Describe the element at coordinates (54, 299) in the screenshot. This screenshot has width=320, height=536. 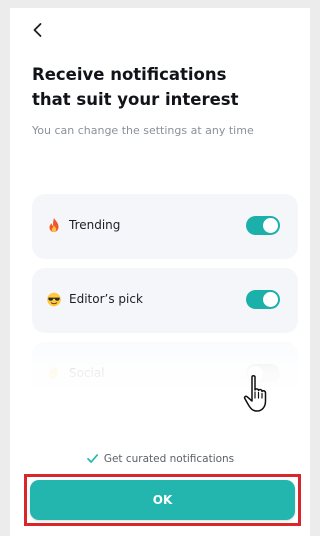
I see `sunglasses-face-emoji-icon` at that location.